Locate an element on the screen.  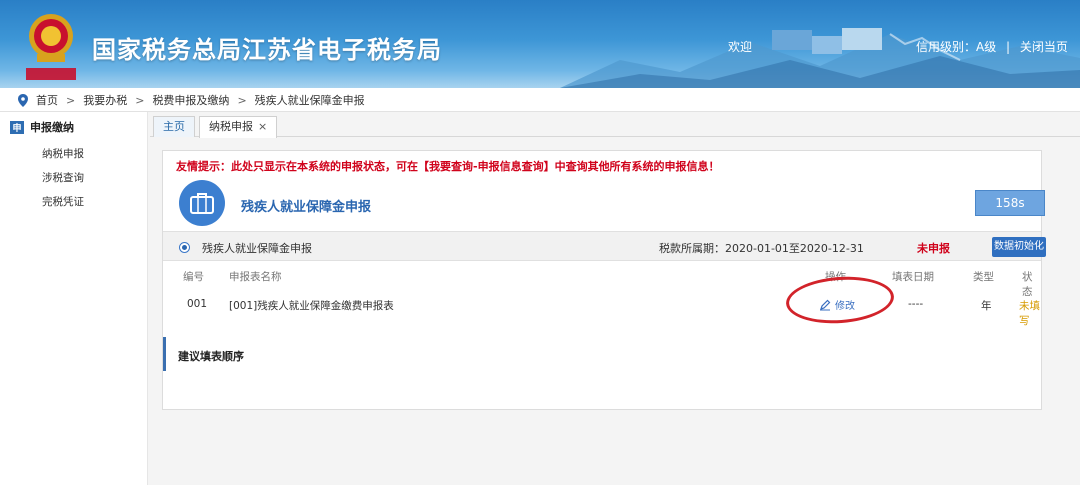
welcome-text: 欢迎 is located at coordinates (740, 47).